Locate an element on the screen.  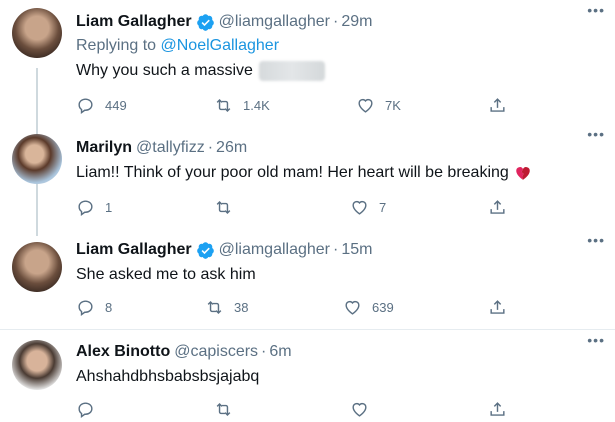
reply-button: 1 is located at coordinates (94, 207).